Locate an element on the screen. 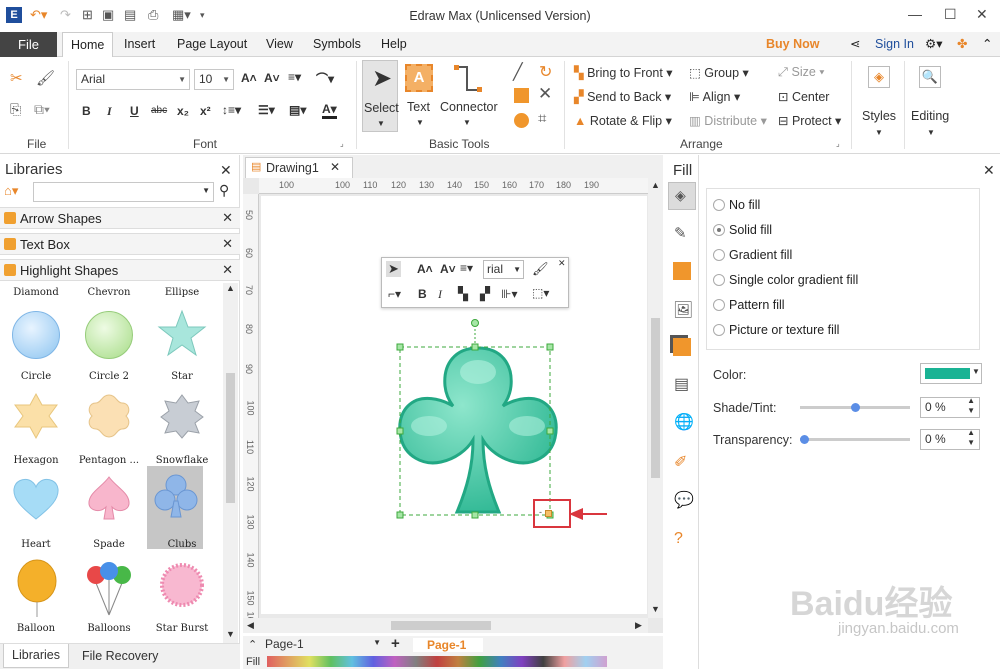 The image size is (1000, 669). send-to-back-button: ▞ Send to Back ▾ is located at coordinates (622, 96).